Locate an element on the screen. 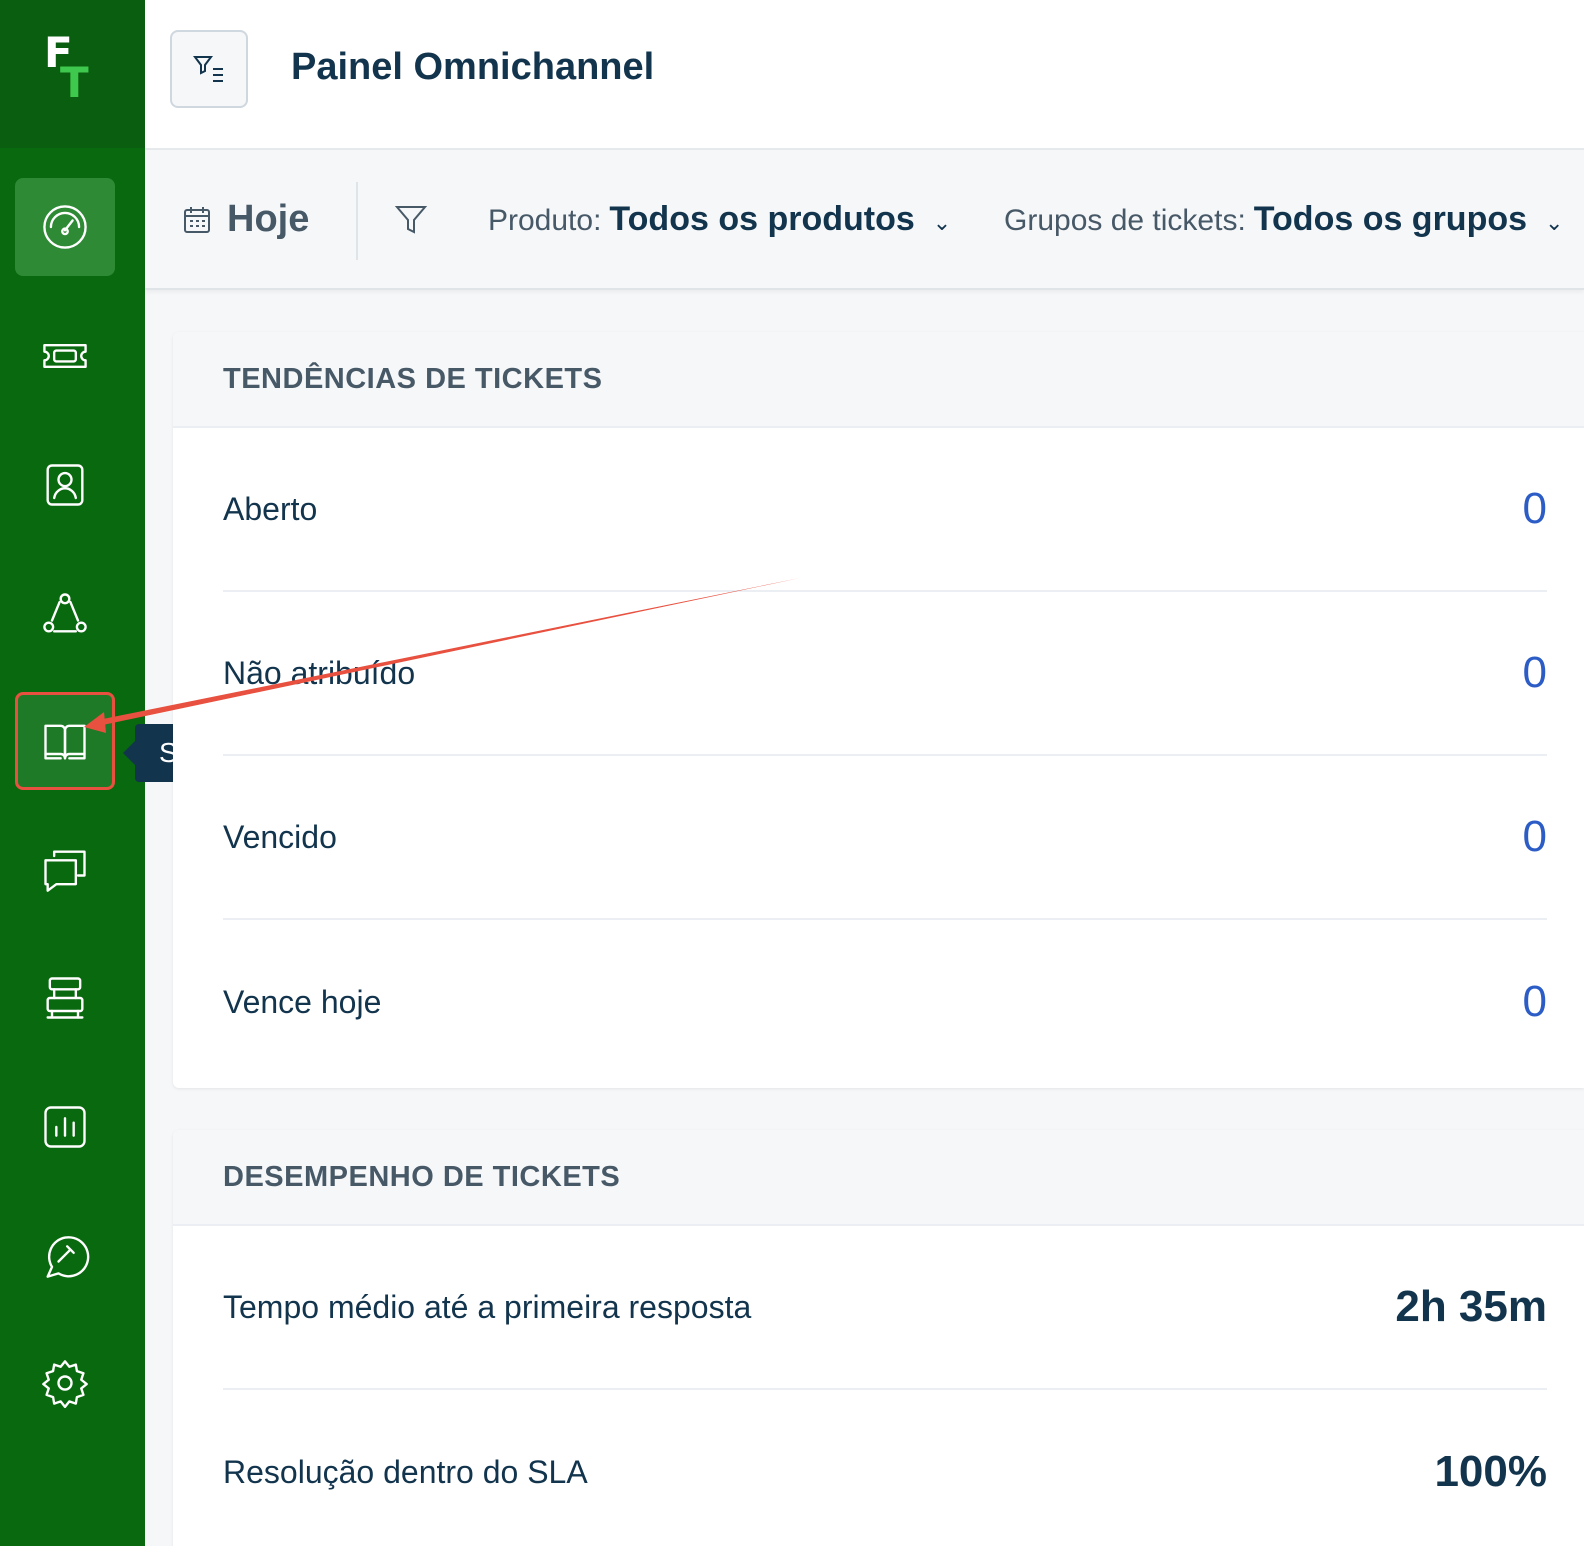 Image resolution: width=1584 pixels, height=1546 pixels. funnel-icon is located at coordinates (411, 220).